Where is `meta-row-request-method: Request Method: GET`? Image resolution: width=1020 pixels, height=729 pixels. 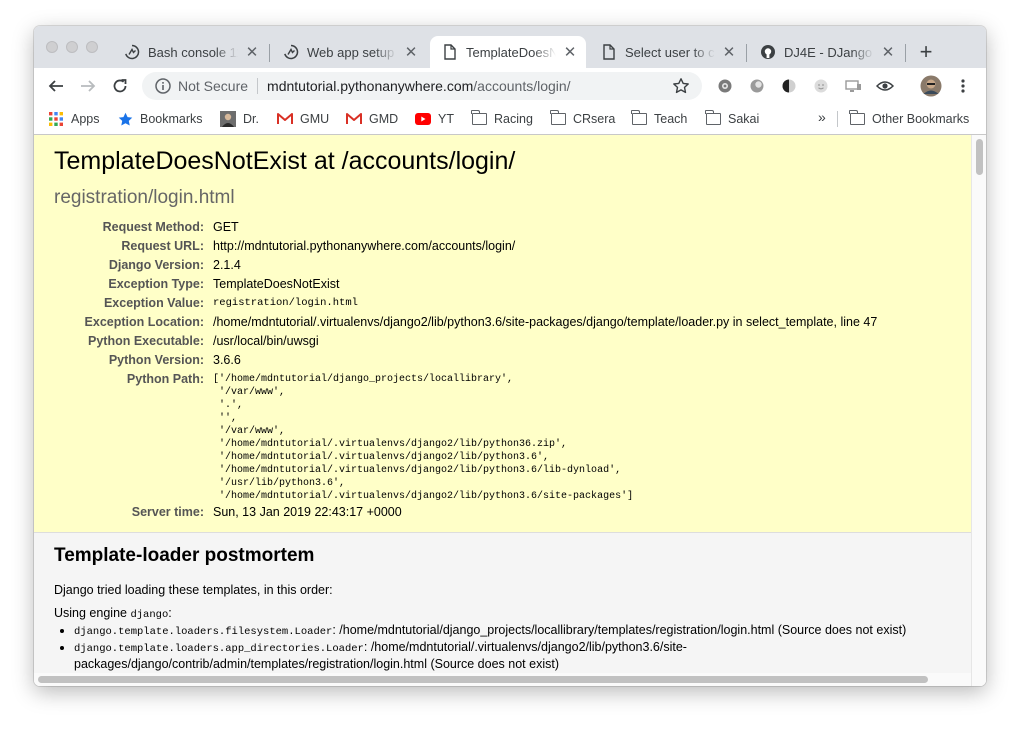
meta-row-request-method: Request Method: GET is located at coordinates (502, 227).